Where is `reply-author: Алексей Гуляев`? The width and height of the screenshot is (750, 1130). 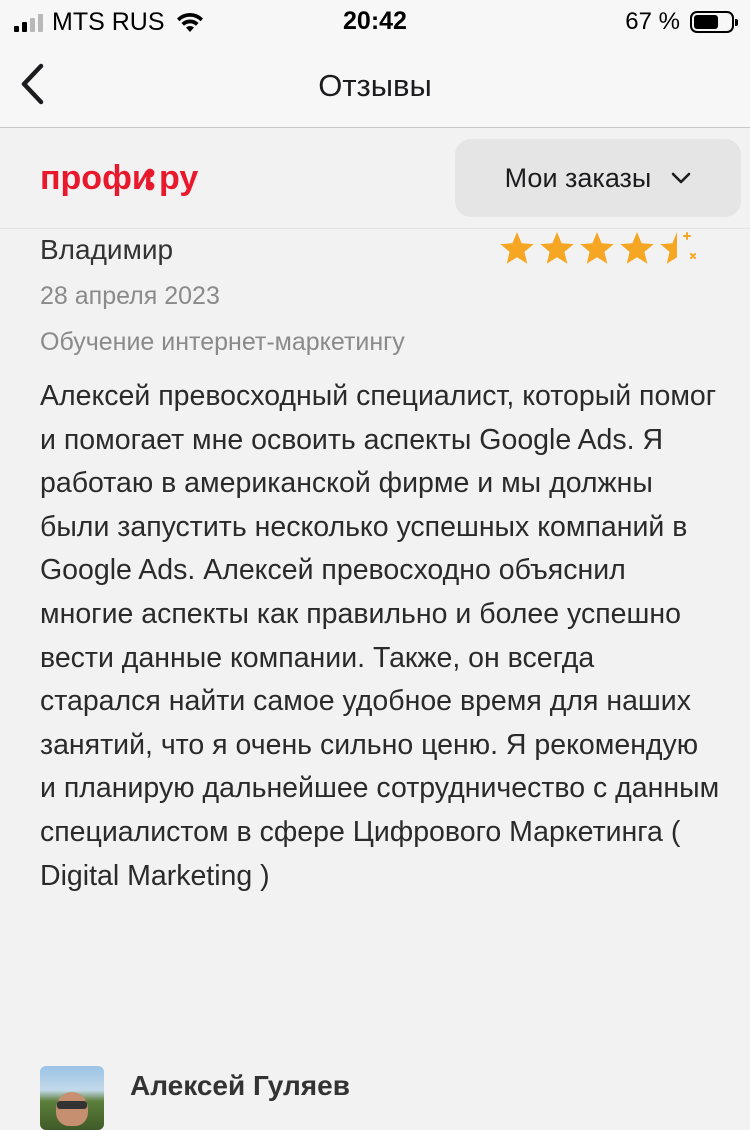 reply-author: Алексей Гуляев is located at coordinates (390, 1098).